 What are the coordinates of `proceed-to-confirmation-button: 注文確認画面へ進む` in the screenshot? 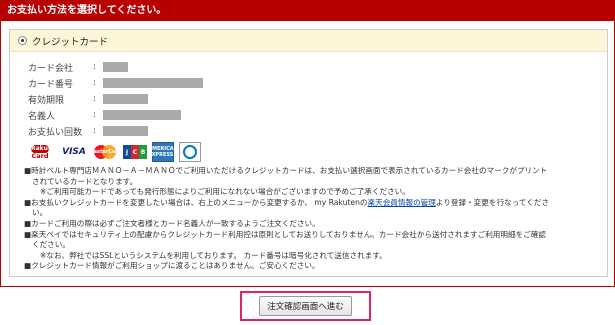 It's located at (305, 306).